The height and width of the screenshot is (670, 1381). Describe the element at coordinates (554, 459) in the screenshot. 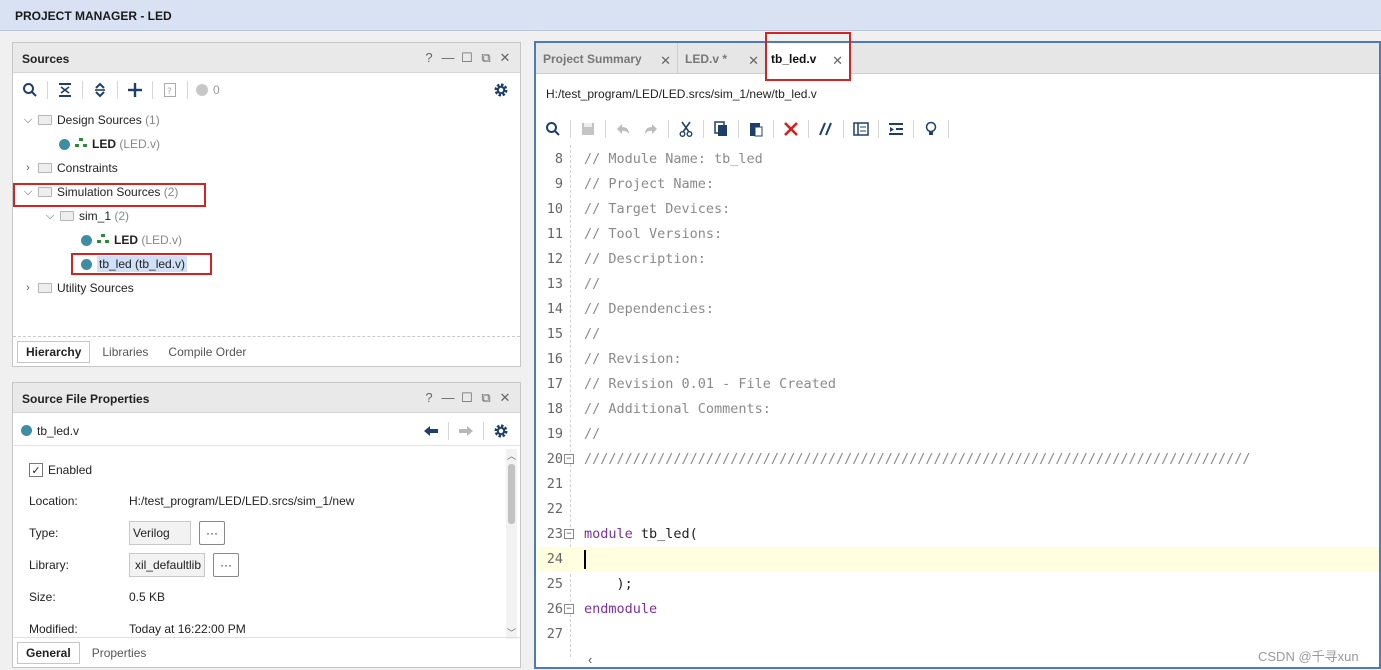

I see `line-number: 20` at that location.